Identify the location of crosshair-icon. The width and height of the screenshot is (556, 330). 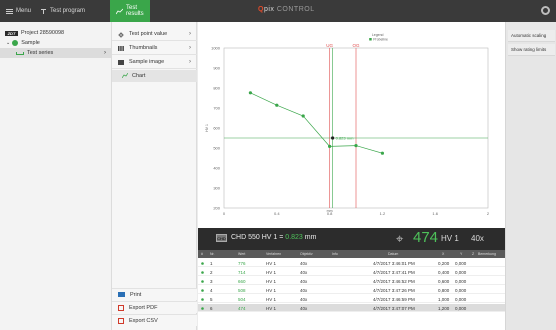
(121, 34).